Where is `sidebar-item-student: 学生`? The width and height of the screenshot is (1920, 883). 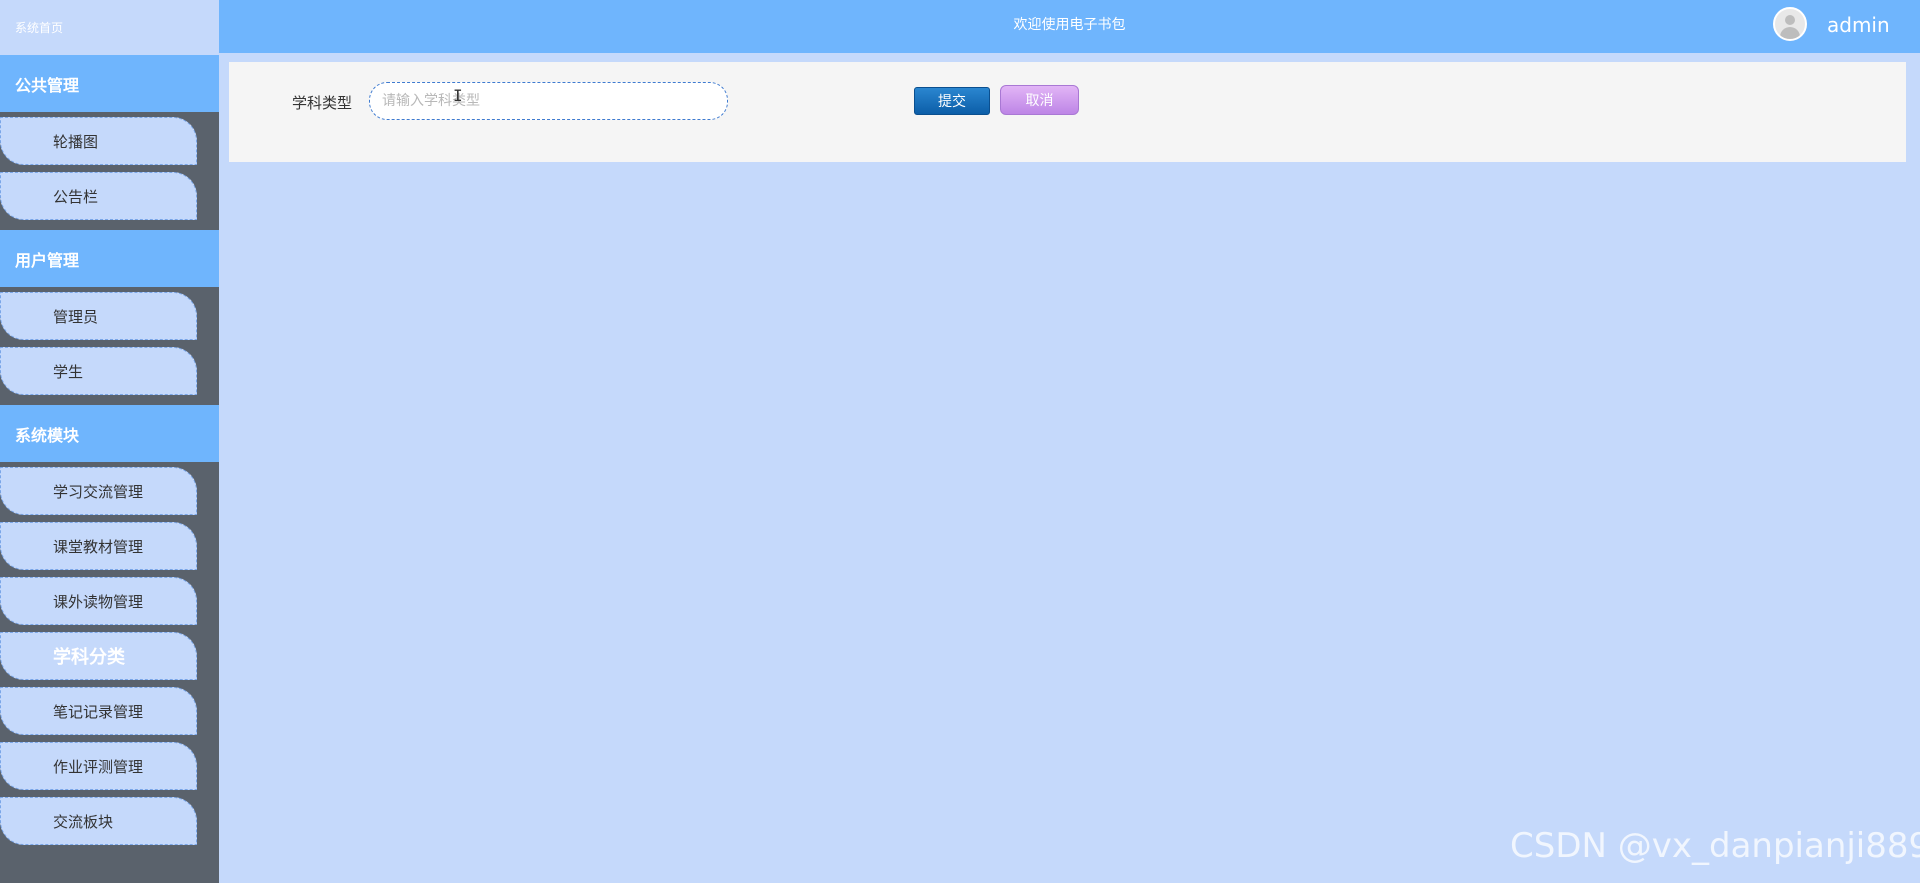
sidebar-item-student: 学生 is located at coordinates (98, 371).